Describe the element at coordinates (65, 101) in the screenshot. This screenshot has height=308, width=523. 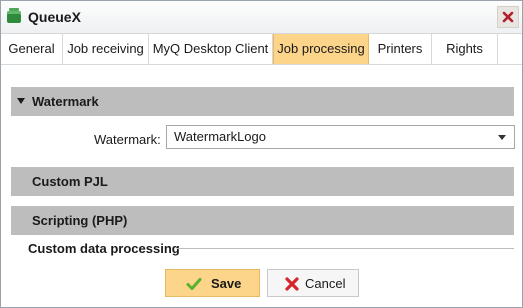
I see `section-title: Watermark` at that location.